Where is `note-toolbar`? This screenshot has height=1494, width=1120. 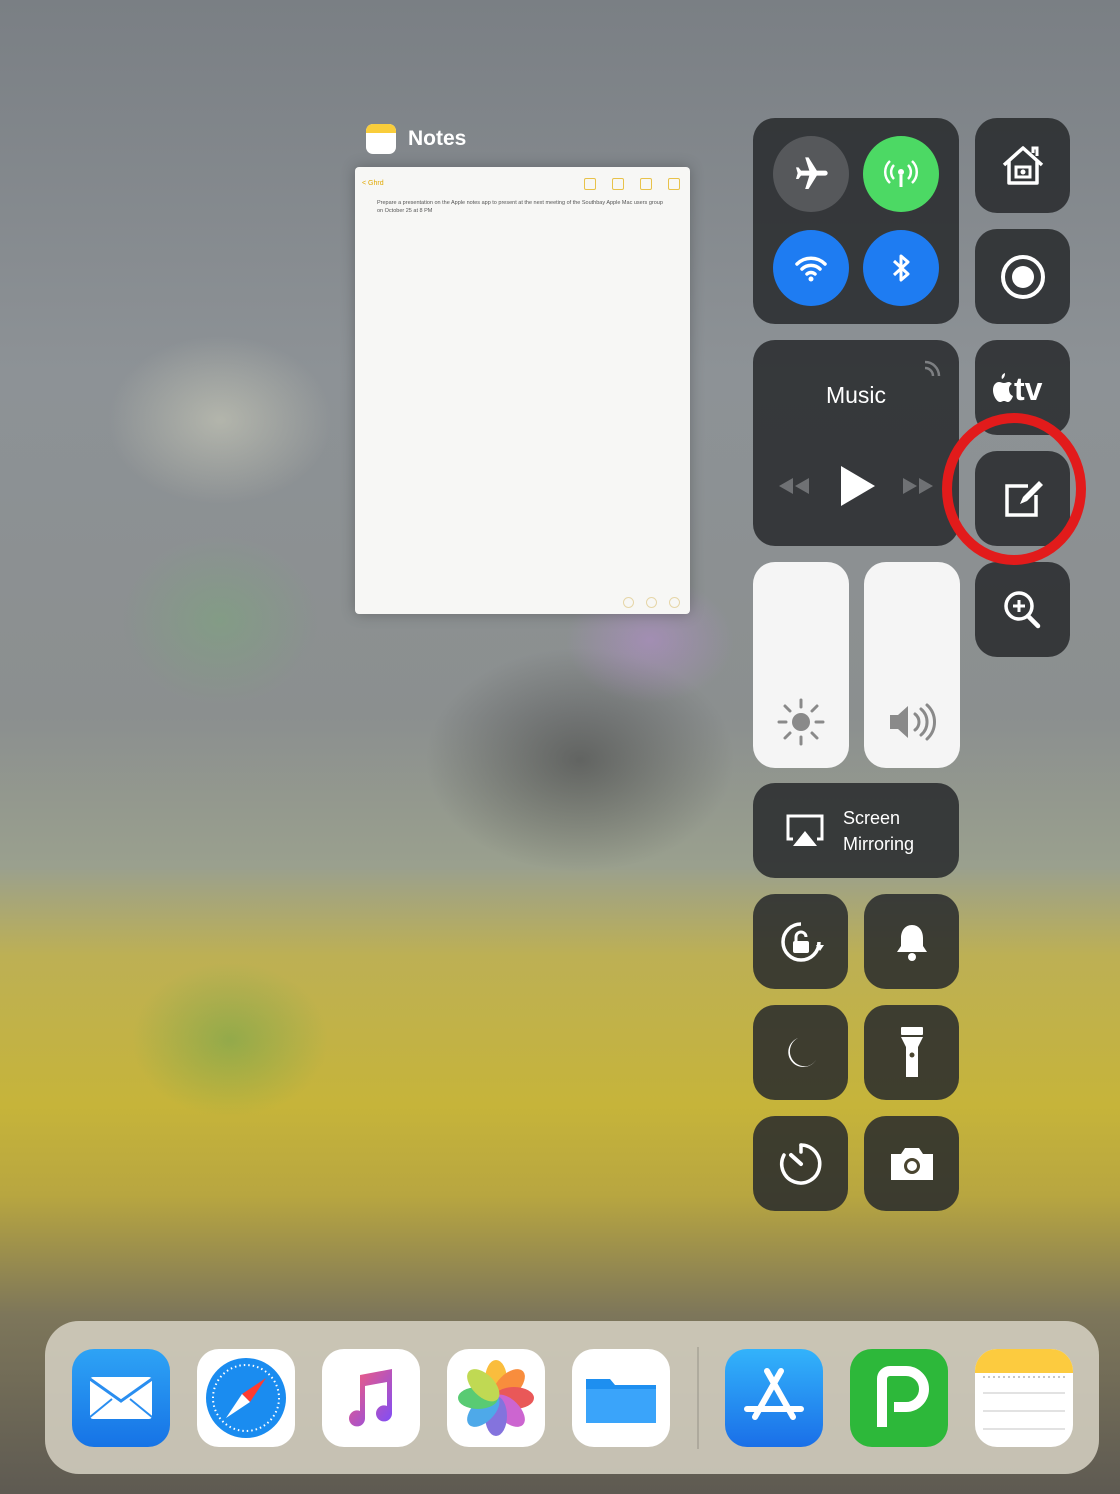 note-toolbar is located at coordinates (632, 184).